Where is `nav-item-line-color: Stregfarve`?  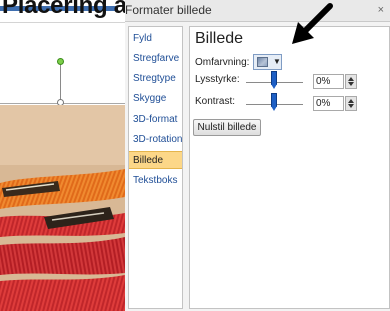 nav-item-line-color: Stregfarve is located at coordinates (155, 59).